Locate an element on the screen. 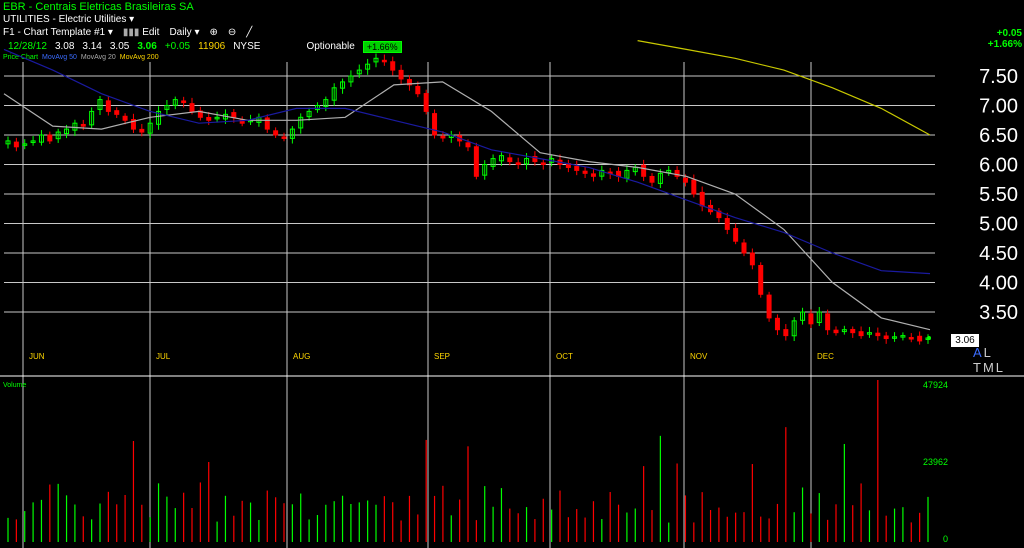  month-tick-label: SEP is located at coordinates (442, 356).